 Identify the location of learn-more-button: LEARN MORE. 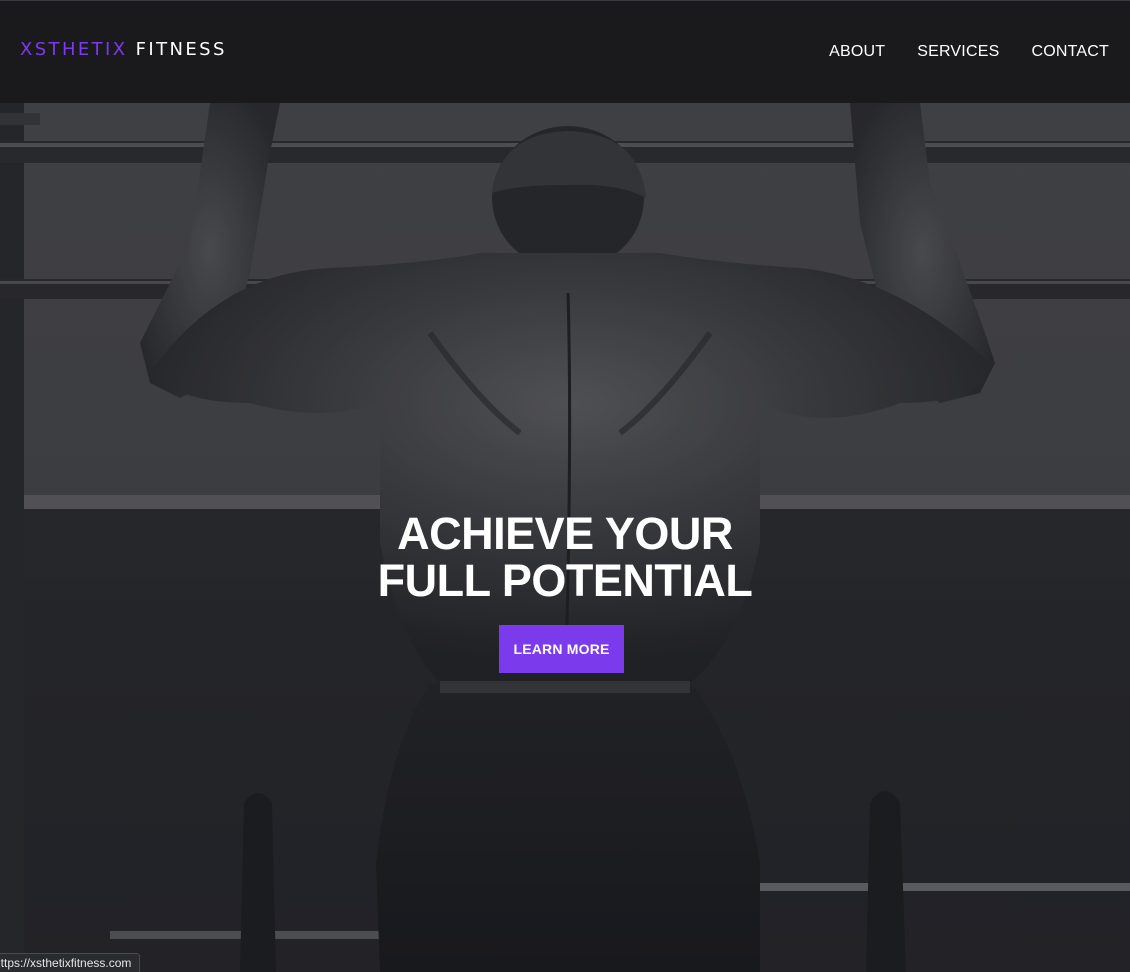
(561, 649).